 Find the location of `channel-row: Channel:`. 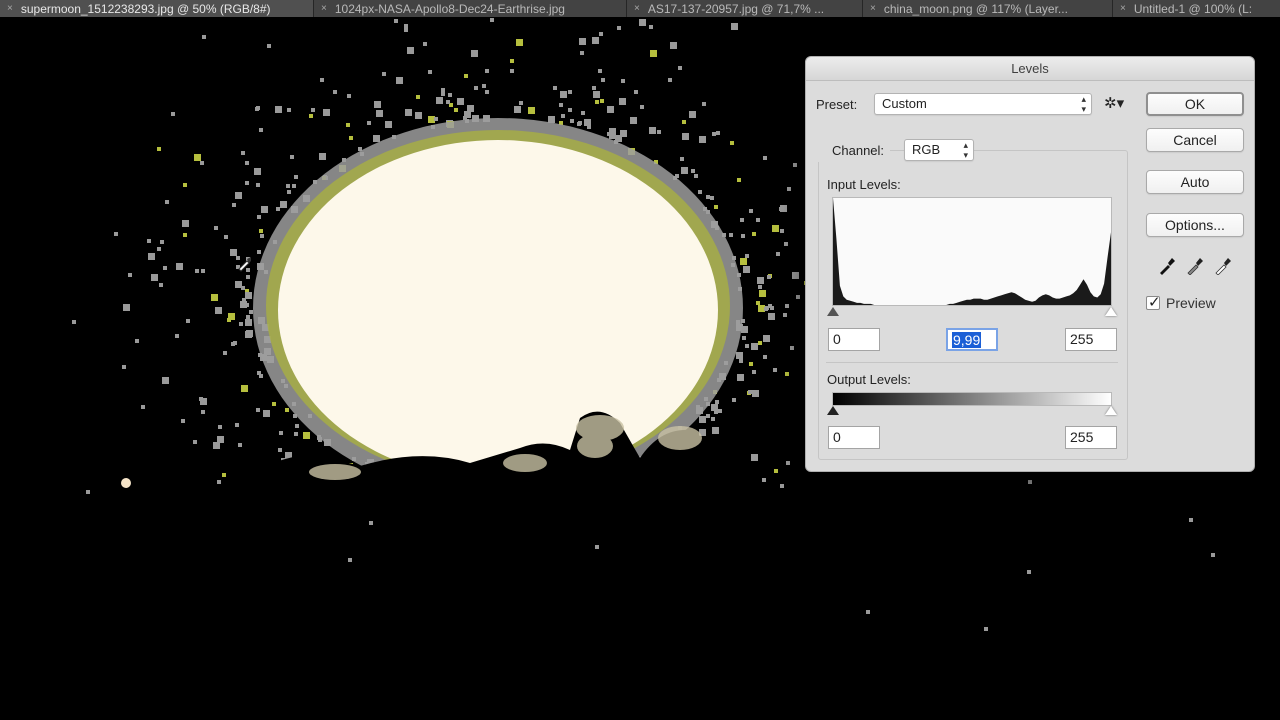

channel-row: Channel: is located at coordinates (854, 151).